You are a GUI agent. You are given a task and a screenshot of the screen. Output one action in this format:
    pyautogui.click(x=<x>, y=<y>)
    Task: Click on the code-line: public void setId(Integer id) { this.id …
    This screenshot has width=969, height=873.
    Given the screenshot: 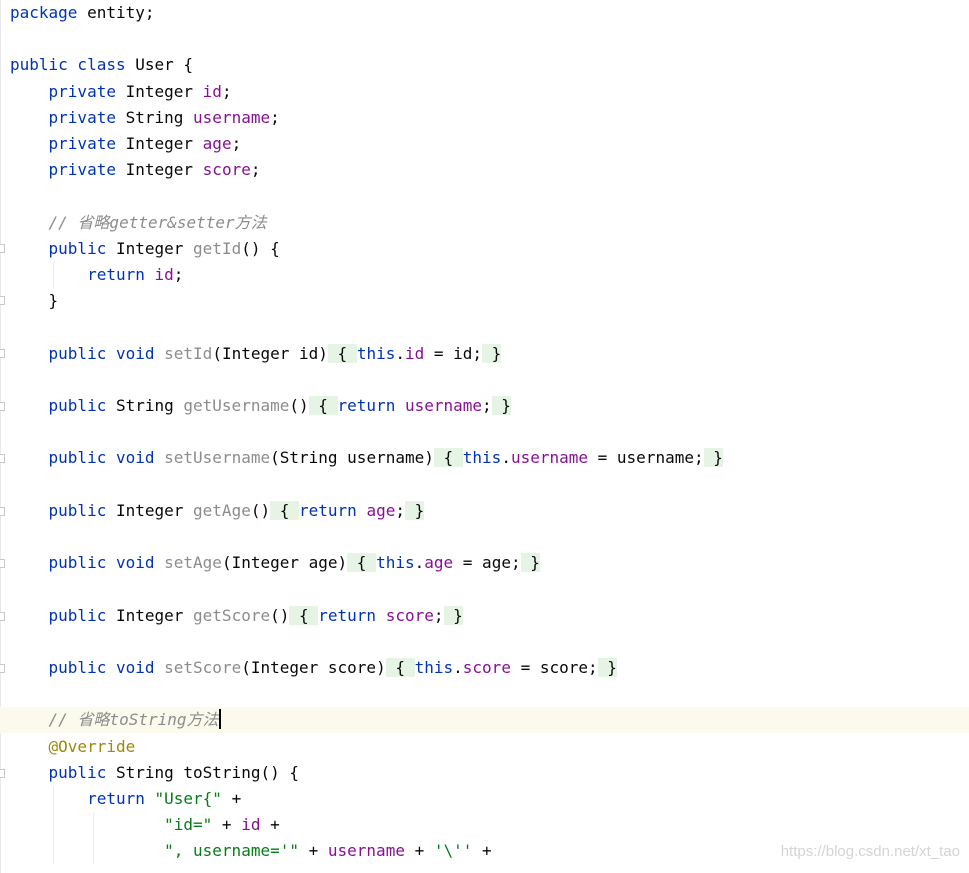 What is the action you would take?
    pyautogui.click(x=484, y=354)
    